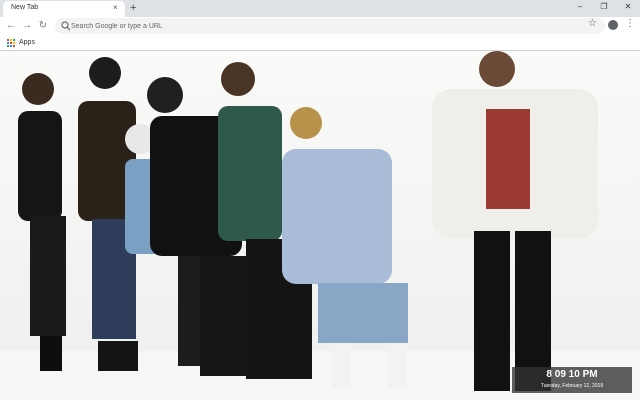 This screenshot has height=400, width=640. I want to click on tab-strip: New Tab × + – ❐ ✕, so click(320, 8).